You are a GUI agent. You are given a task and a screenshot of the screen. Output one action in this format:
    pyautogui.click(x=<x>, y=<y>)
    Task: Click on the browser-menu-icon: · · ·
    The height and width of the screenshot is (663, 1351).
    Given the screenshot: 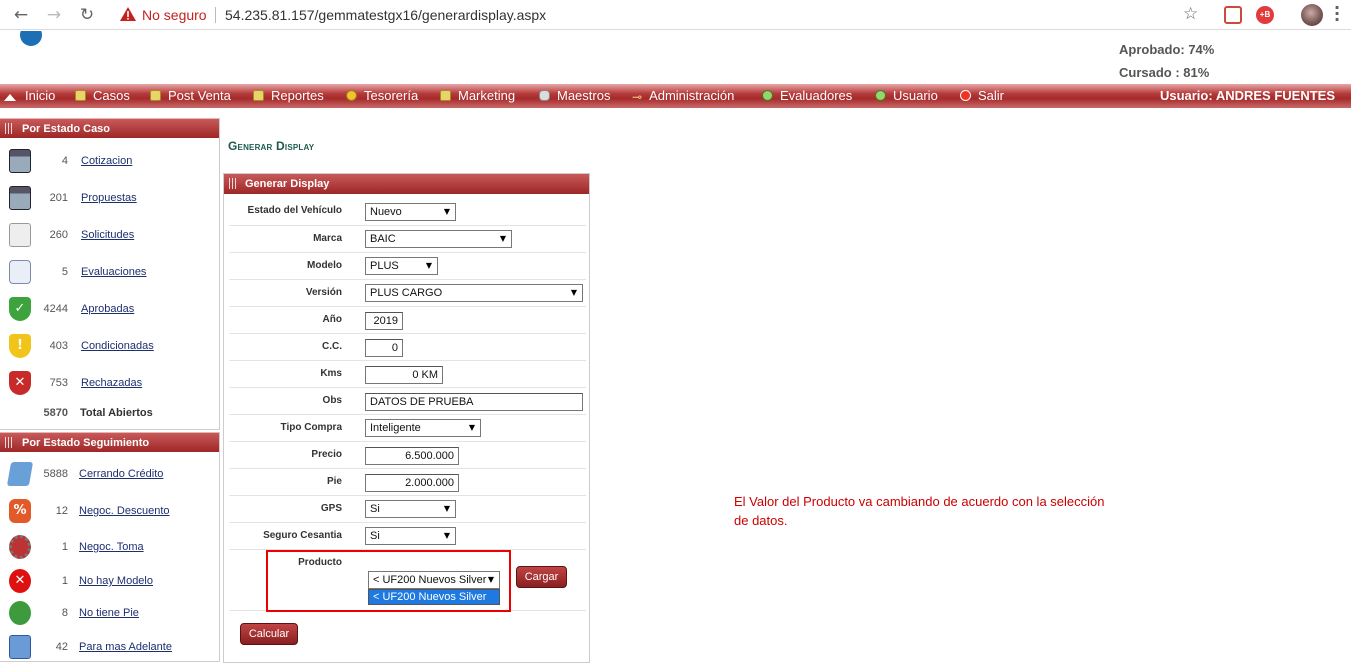 What is the action you would take?
    pyautogui.click(x=1337, y=14)
    